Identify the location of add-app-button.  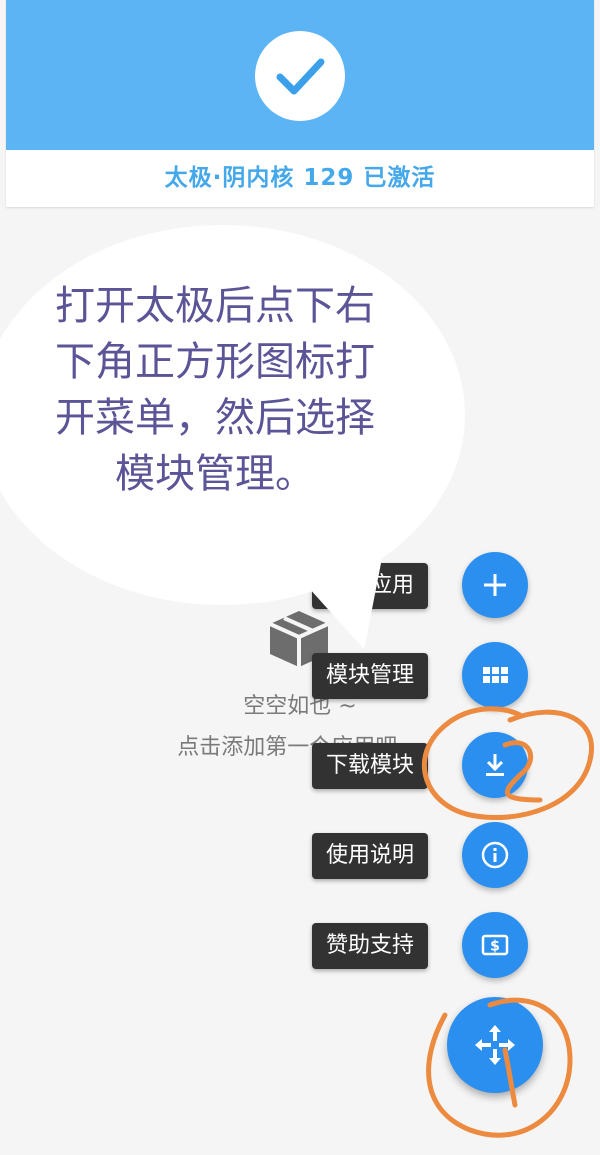
(495, 585).